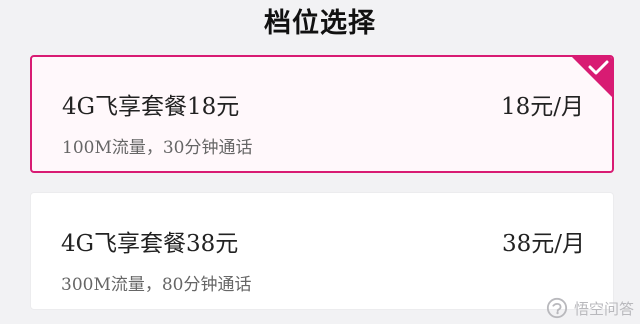 The image size is (640, 324). I want to click on plan-name: 4G飞享套餐18元, so click(151, 107).